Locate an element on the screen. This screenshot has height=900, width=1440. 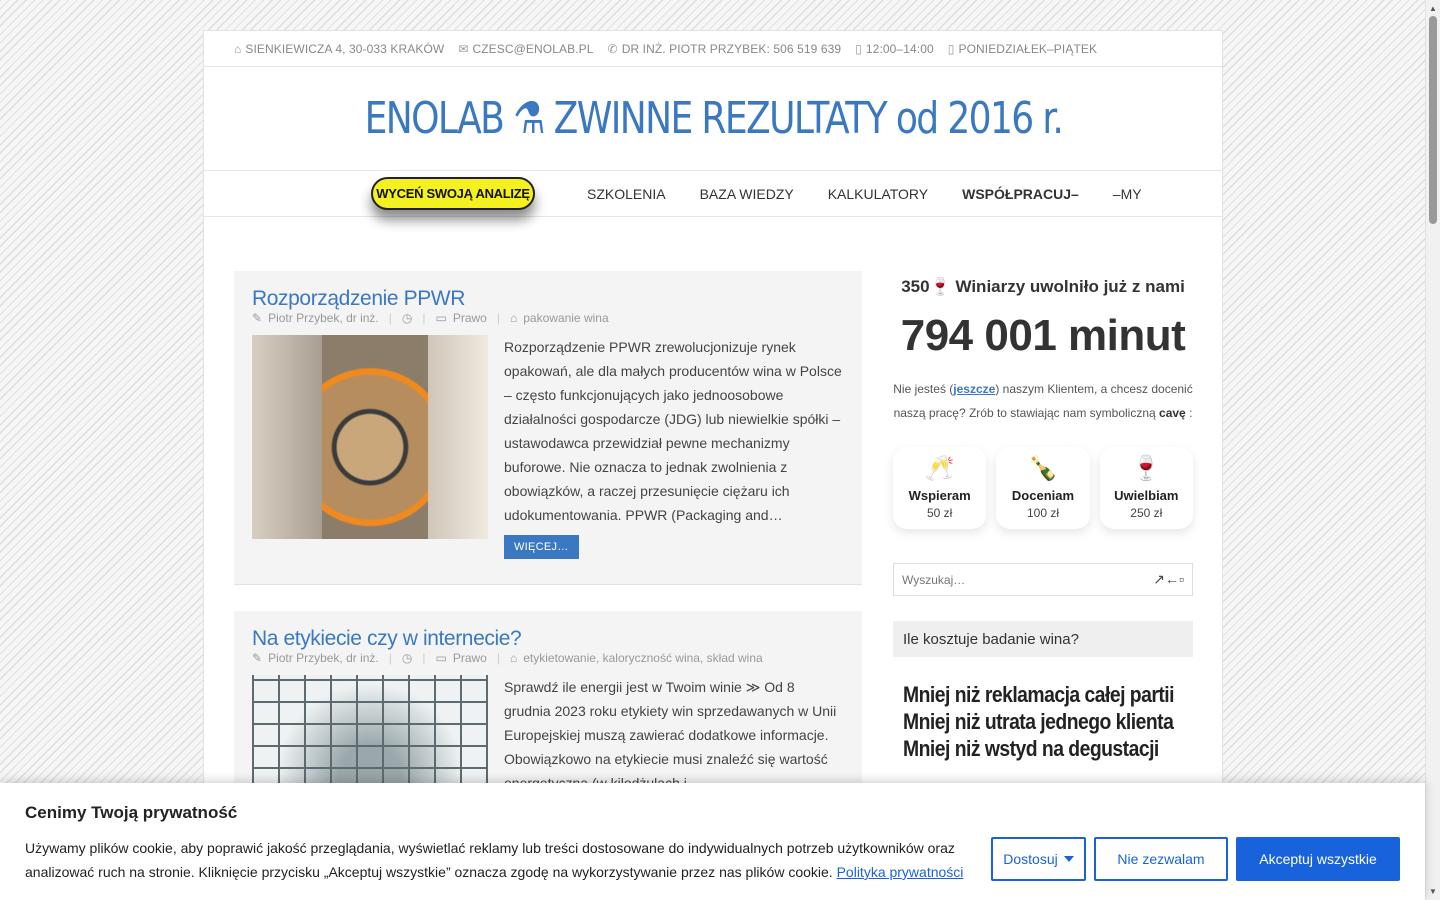
wine-glass-icon: 🍷 is located at coordinates (1146, 468).